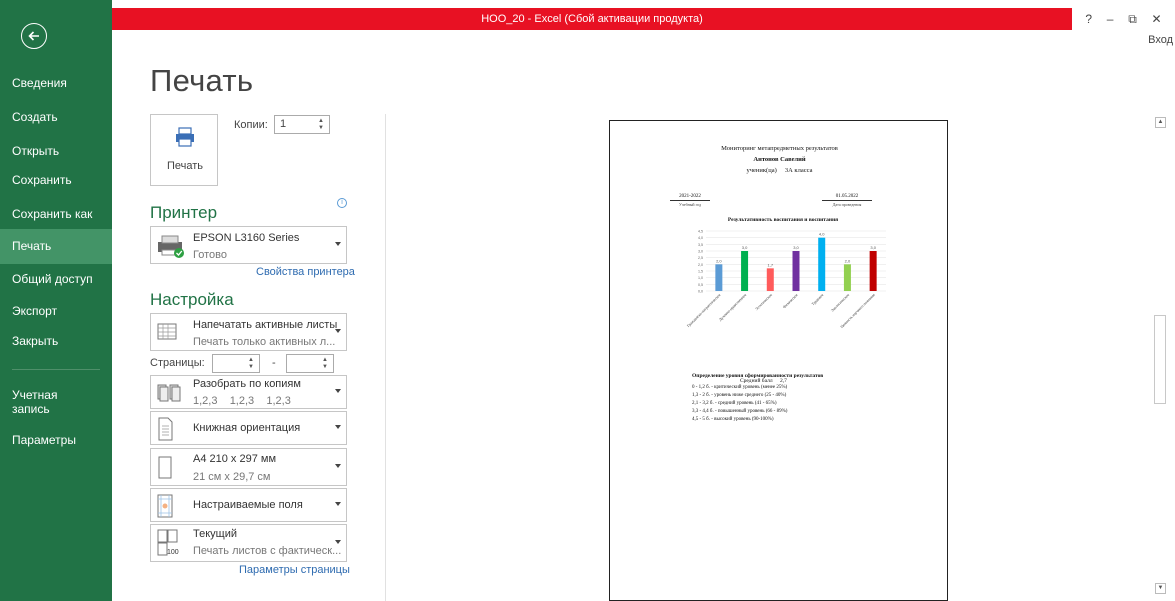 The image size is (1175, 601). I want to click on chart-title: Результативность воспитания и воспитания, so click(783, 220).